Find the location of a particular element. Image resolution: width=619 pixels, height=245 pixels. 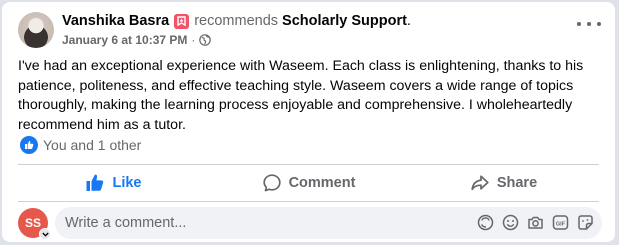

comment-label: Comment is located at coordinates (322, 183).